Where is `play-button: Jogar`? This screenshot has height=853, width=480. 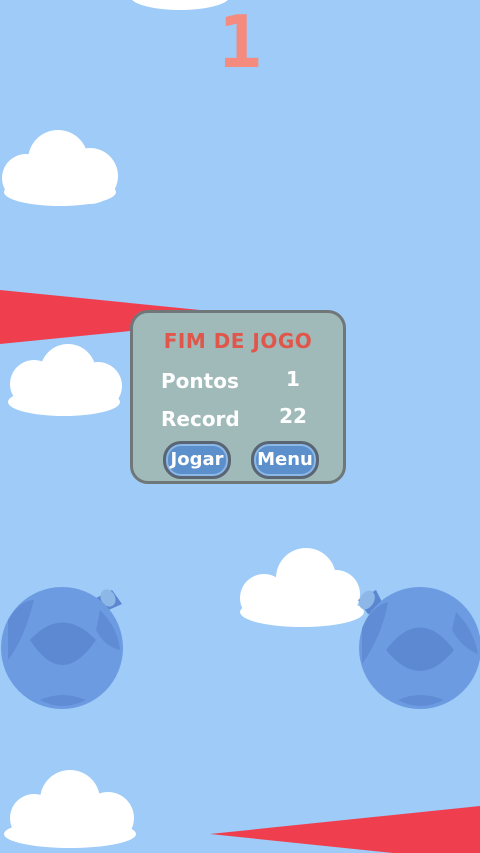 play-button: Jogar is located at coordinates (197, 460).